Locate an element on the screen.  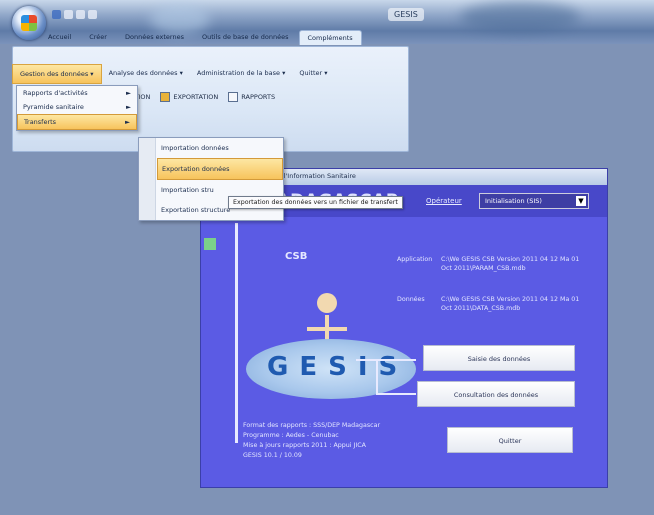
menu-gestion-donnees: Gestion des données ▾ is located at coordinates (57, 74).